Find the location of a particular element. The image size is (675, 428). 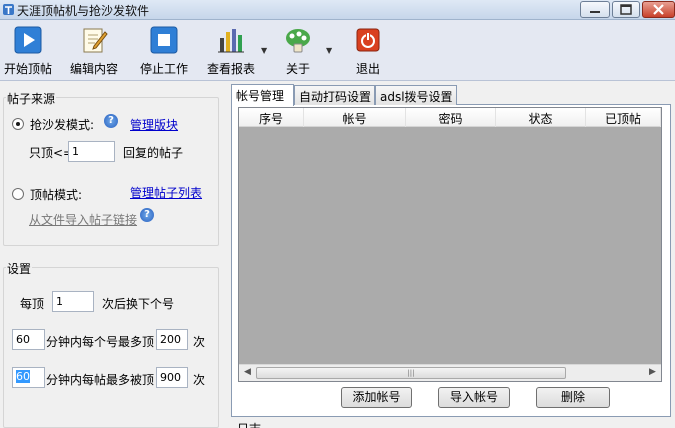

toolbar-label: 停止工作 is located at coordinates (163, 69).